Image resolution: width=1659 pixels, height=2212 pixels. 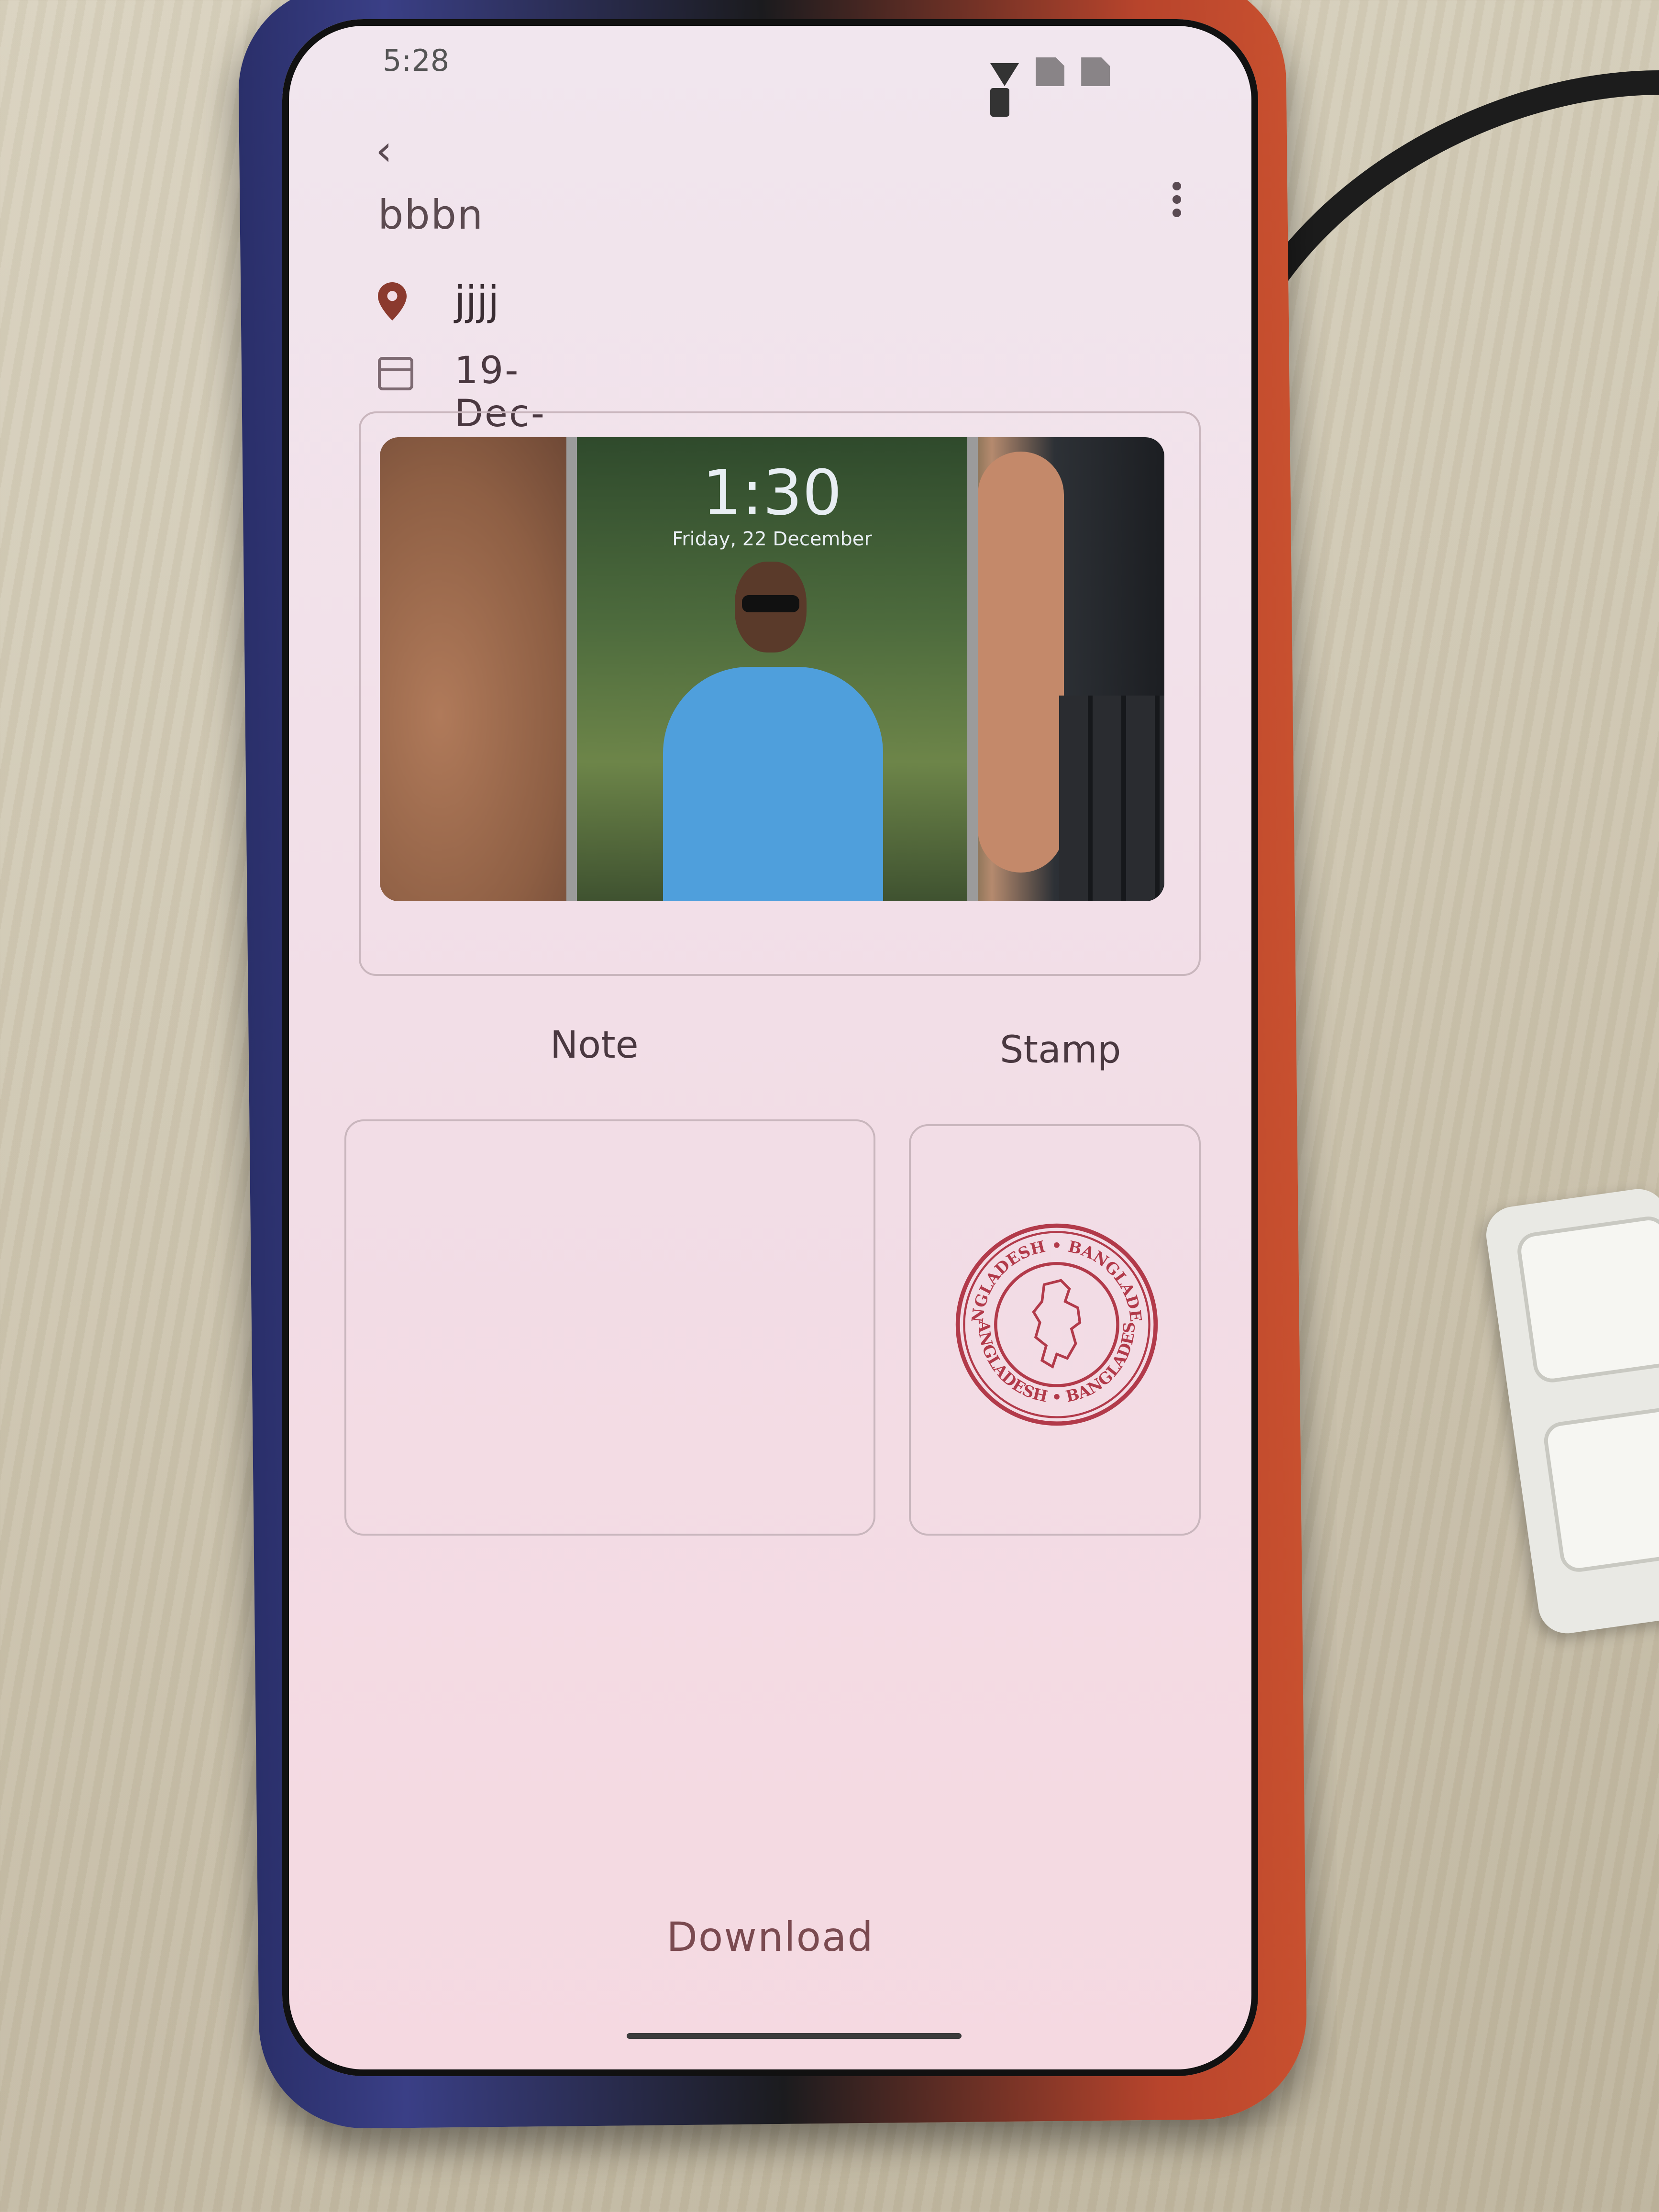 I want to click on status-icons, so click(x=1055, y=87).